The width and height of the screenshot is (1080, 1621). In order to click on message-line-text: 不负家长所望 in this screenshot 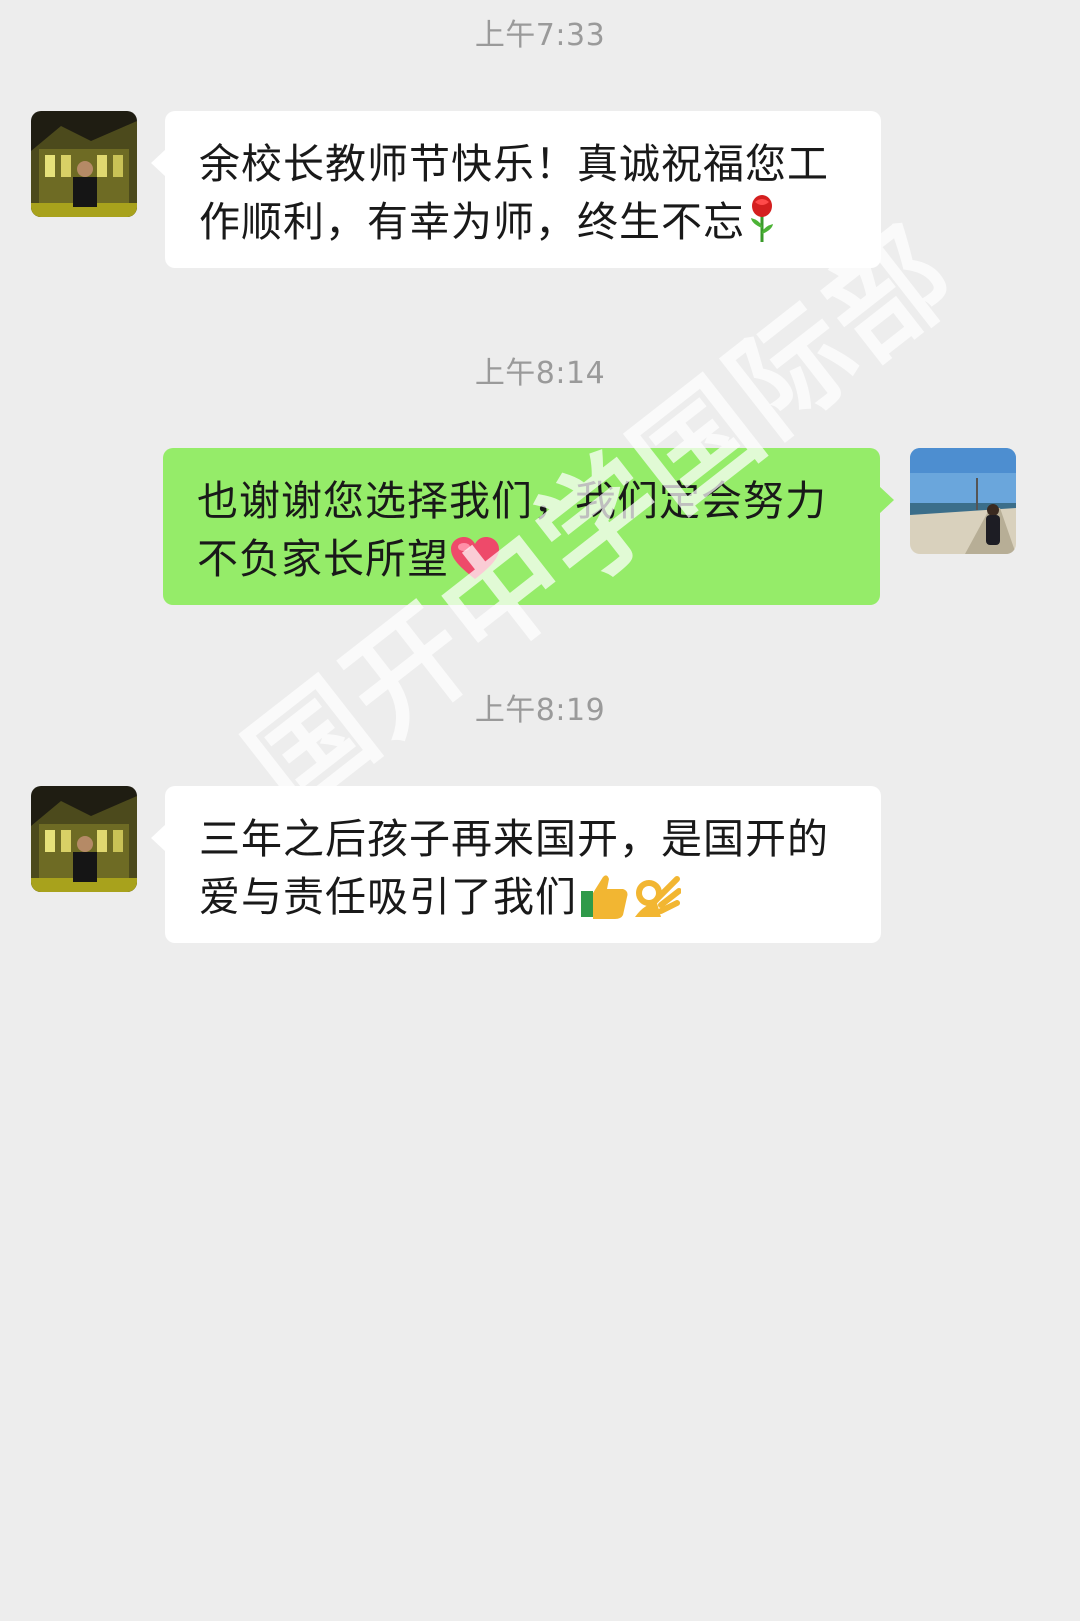, I will do `click(323, 559)`.